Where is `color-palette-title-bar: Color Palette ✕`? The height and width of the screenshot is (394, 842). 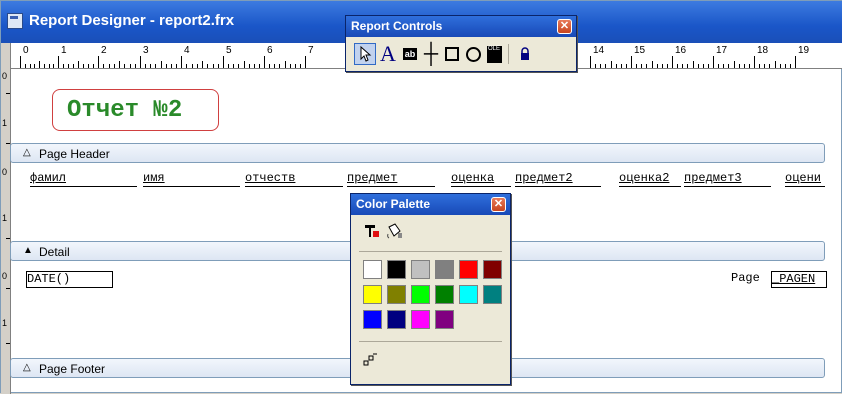
color-palette-title-bar: Color Palette ✕ is located at coordinates (430, 204).